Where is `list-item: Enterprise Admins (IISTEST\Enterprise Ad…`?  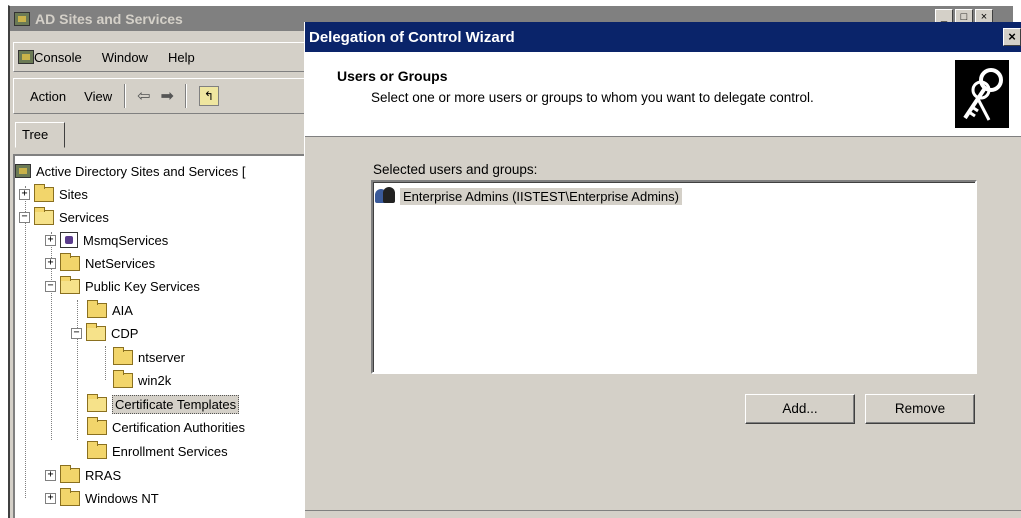
list-item: Enterprise Admins (IISTEST\Enterprise Ad… is located at coordinates (528, 196).